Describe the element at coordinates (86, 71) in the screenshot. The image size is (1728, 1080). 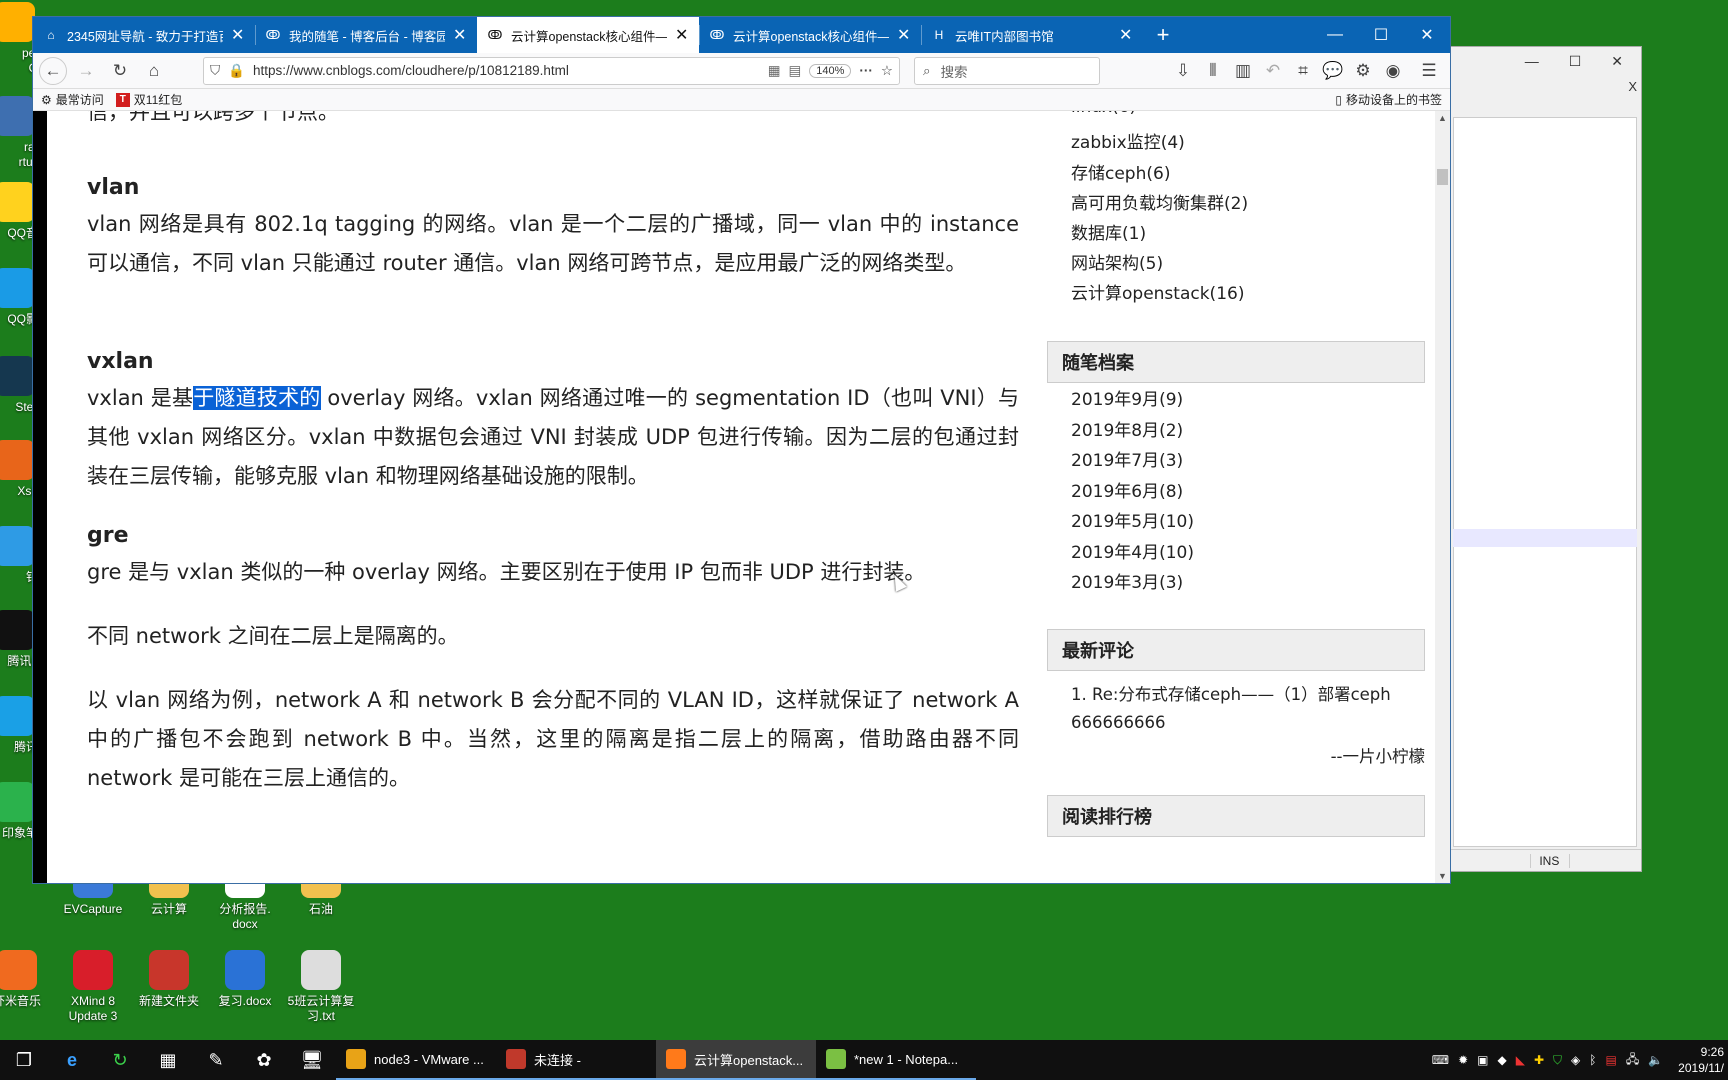
I see `forward-button: →` at that location.